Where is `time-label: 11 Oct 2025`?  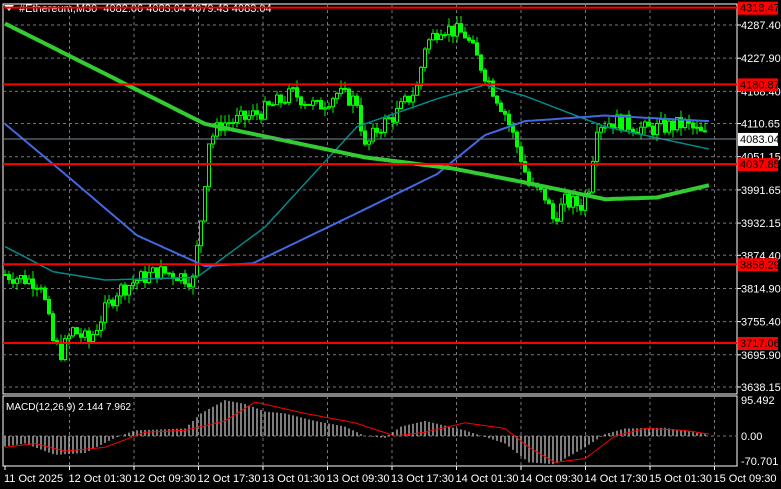 time-label: 11 Oct 2025 is located at coordinates (33, 479).